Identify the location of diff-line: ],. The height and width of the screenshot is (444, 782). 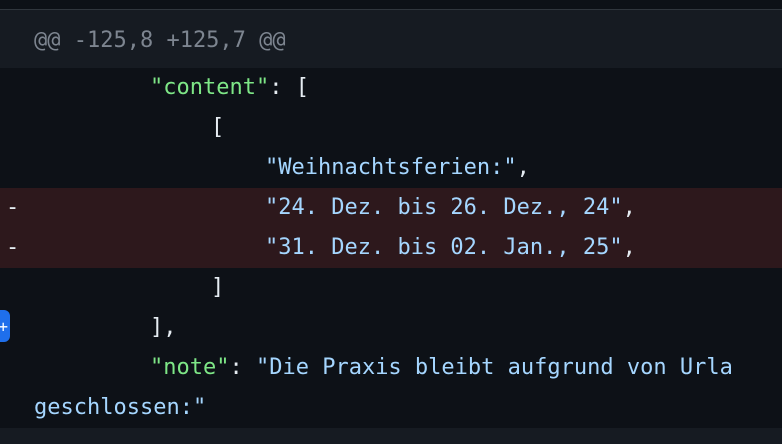
(391, 328).